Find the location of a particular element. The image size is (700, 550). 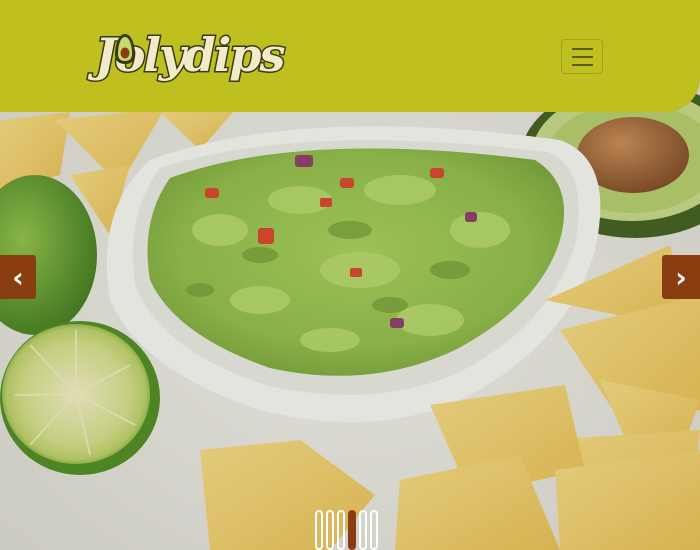

chevron-right-icon: › is located at coordinates (681, 277).